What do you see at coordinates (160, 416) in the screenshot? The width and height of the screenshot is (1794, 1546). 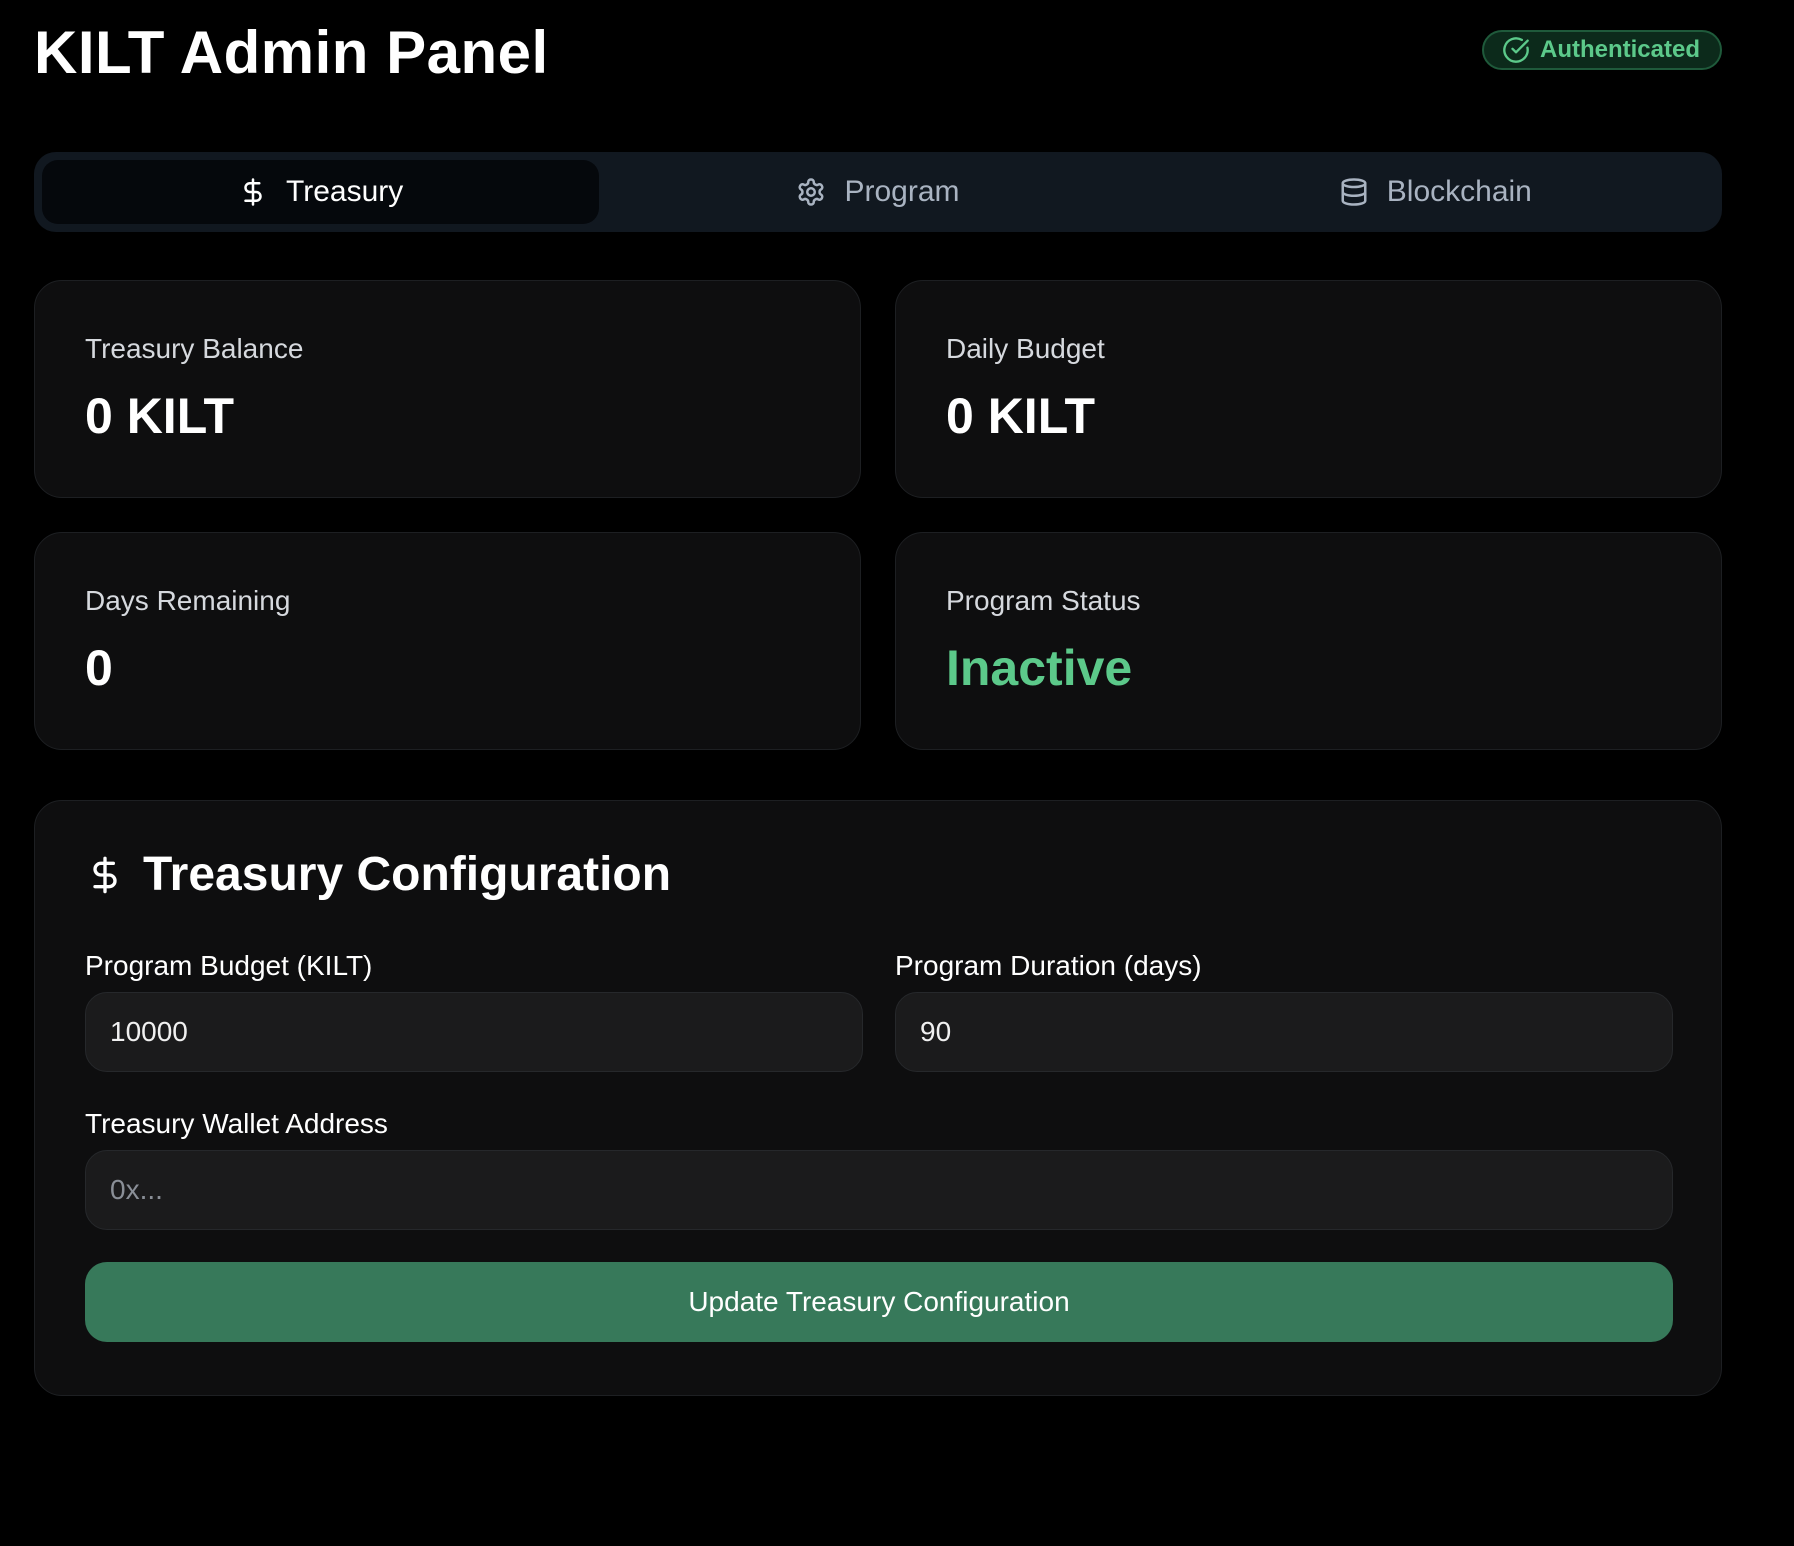 I see `treasury-balance-value: 0 KILT` at bounding box center [160, 416].